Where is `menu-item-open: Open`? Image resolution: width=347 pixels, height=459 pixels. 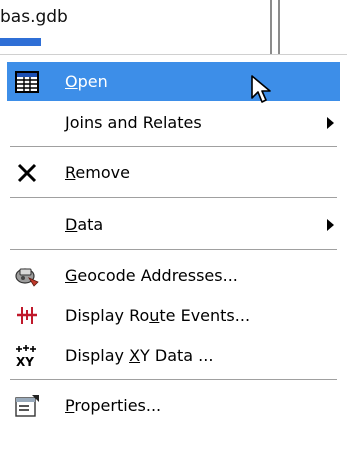 menu-item-open: Open is located at coordinates (173, 82).